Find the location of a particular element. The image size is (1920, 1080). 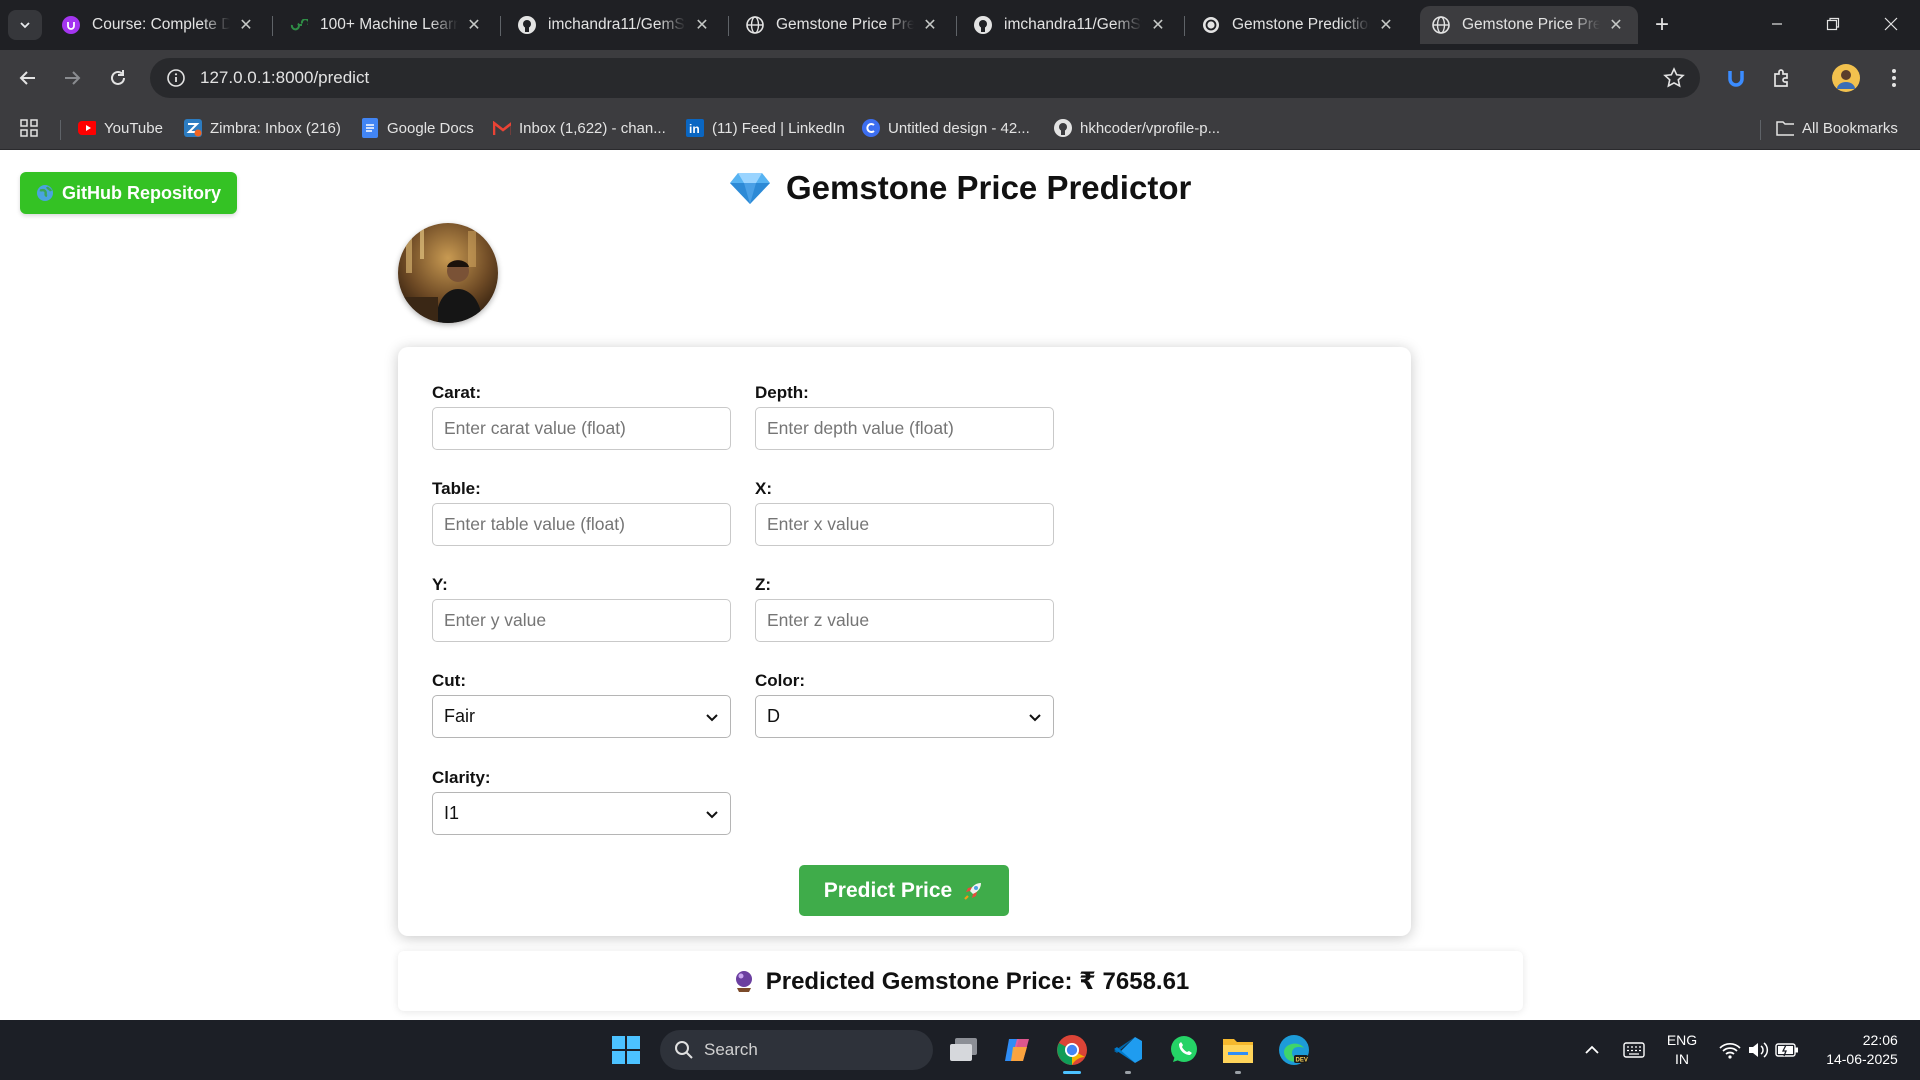

chrome-icon is located at coordinates (1072, 1050).